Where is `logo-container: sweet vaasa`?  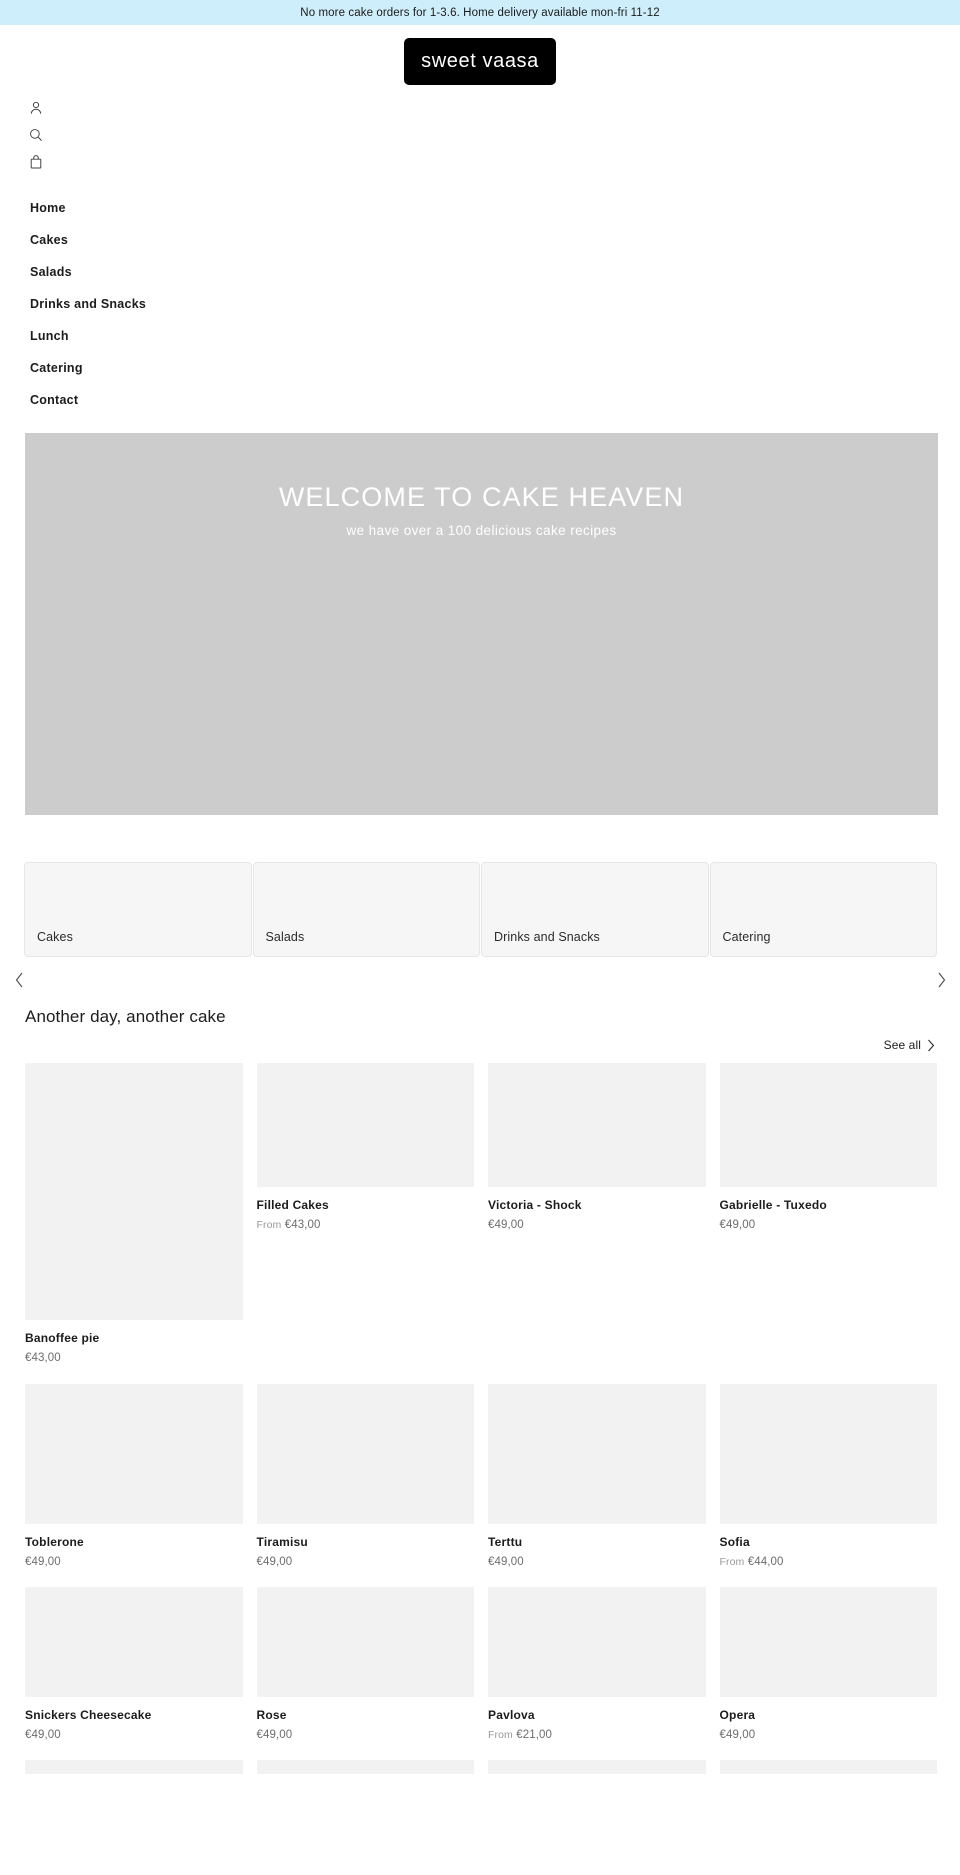
logo-container: sweet vaasa is located at coordinates (480, 61).